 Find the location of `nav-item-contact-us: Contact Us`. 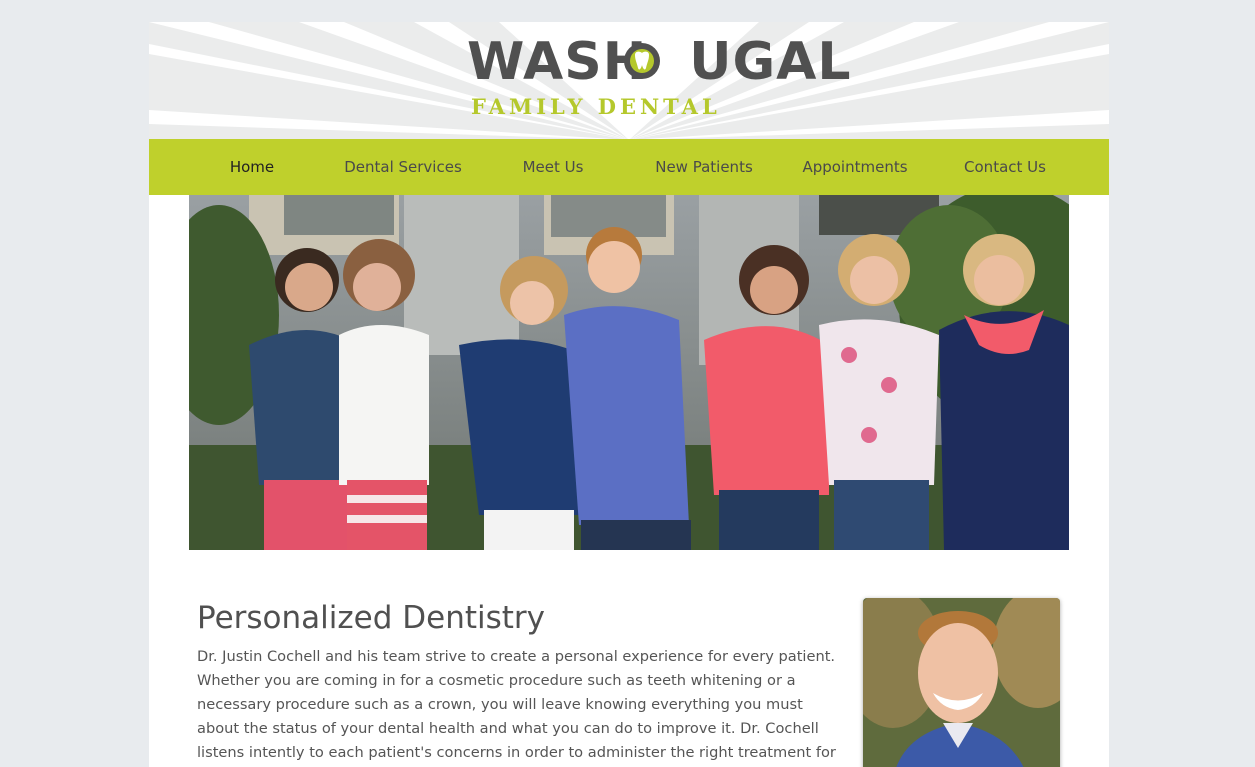

nav-item-contact-us: Contact Us is located at coordinates (1005, 167).